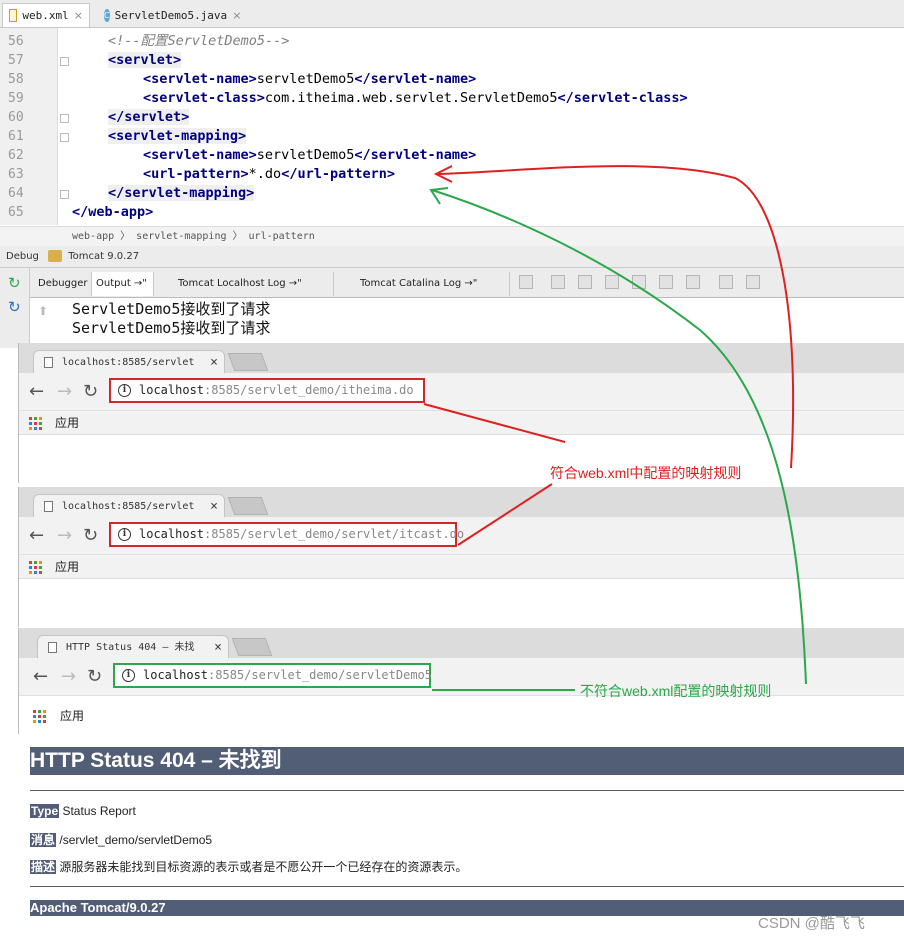 The height and width of the screenshot is (942, 904). Describe the element at coordinates (646, 473) in the screenshot. I see `match-annotation: 符合web.xml中配置的映射规则` at that location.